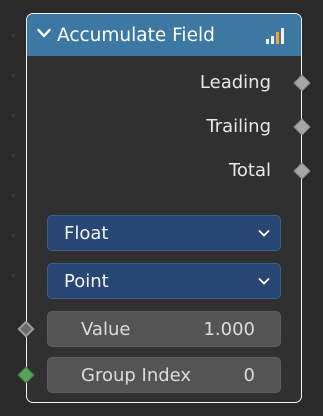 The image size is (323, 416). What do you see at coordinates (275, 36) in the screenshot?
I see `field-bars-icon` at bounding box center [275, 36].